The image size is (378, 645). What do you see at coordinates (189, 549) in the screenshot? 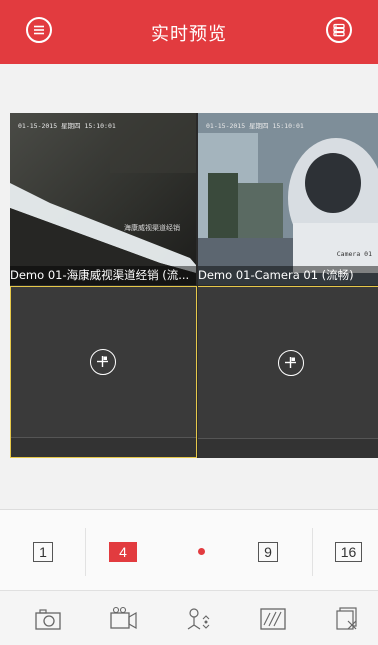
I see `split-selector: 1 4 9 16` at bounding box center [189, 549].